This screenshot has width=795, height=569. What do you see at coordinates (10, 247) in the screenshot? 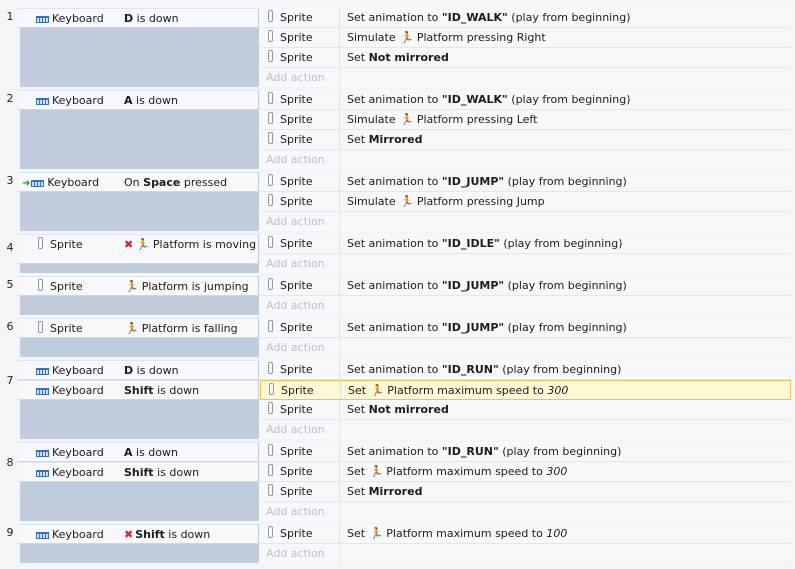
I see `event-number: 4` at bounding box center [10, 247].